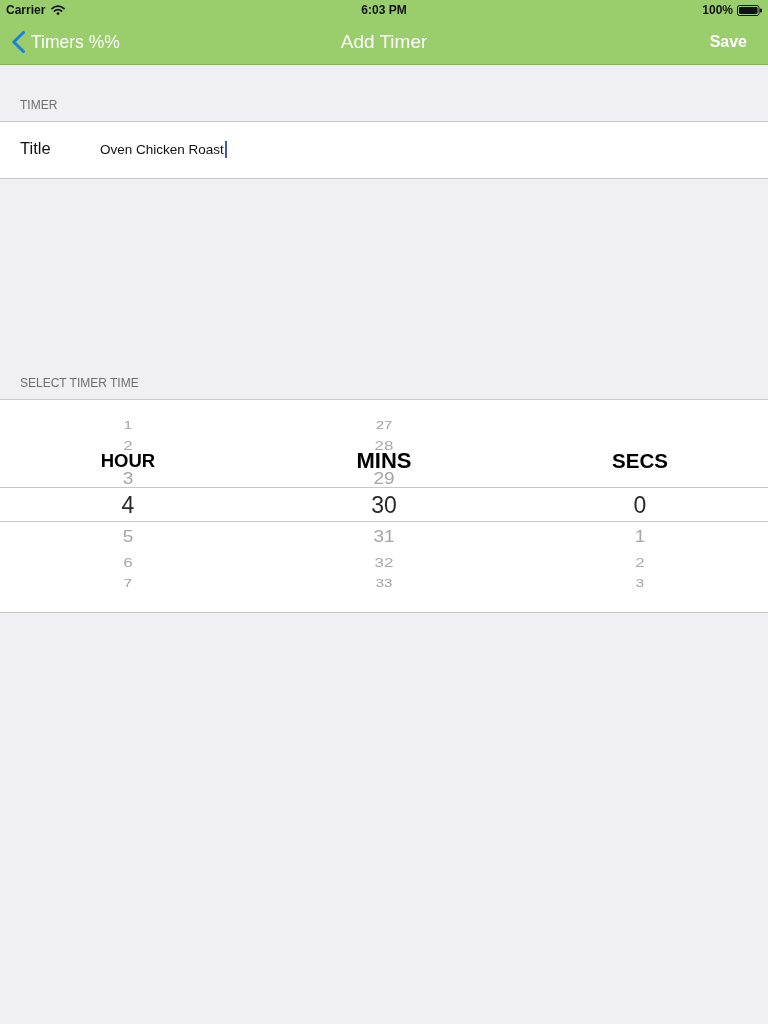  What do you see at coordinates (384, 425) in the screenshot?
I see `picker-item: 27` at bounding box center [384, 425].